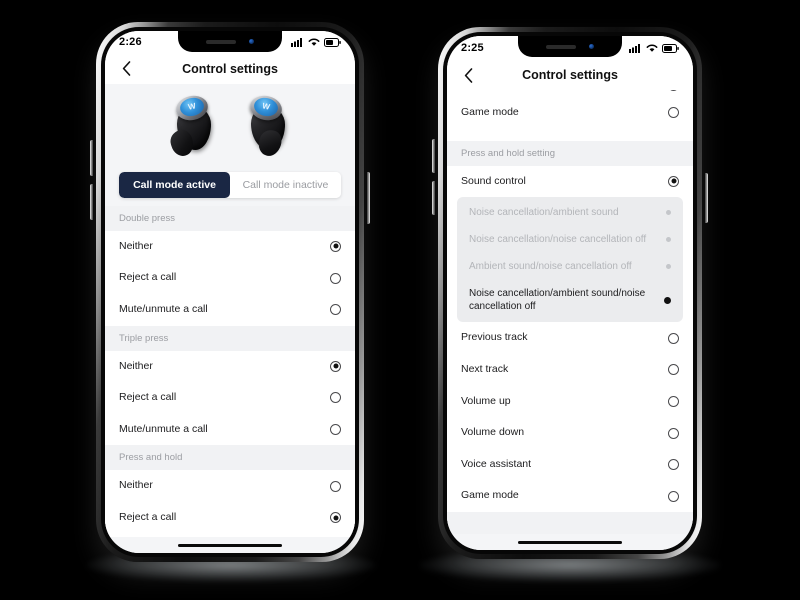 The image size is (800, 600). What do you see at coordinates (472, 48) in the screenshot?
I see `status-bar-time: 2:25` at bounding box center [472, 48].